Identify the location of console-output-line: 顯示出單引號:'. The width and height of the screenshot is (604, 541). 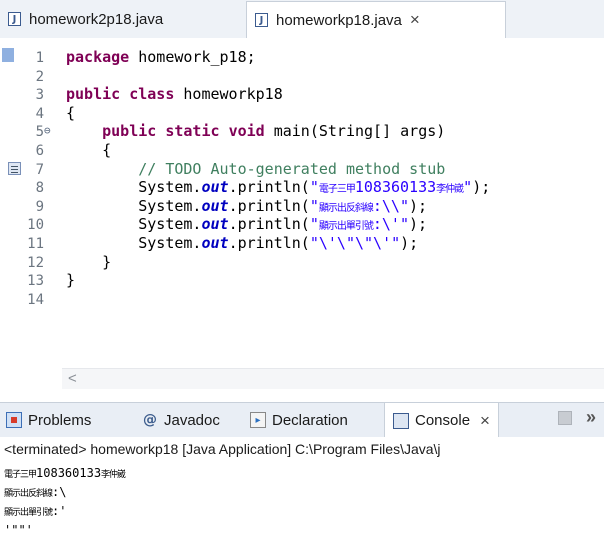
(35, 511).